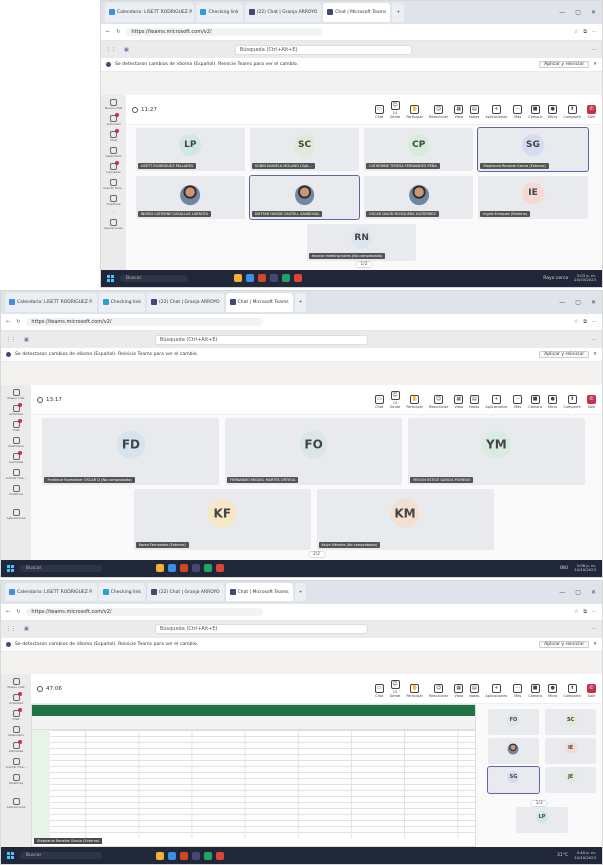 The width and height of the screenshot is (603, 865). What do you see at coordinates (564, 644) in the screenshot?
I see `apply-restart-button: Aplicar y reiniciar` at bounding box center [564, 644].